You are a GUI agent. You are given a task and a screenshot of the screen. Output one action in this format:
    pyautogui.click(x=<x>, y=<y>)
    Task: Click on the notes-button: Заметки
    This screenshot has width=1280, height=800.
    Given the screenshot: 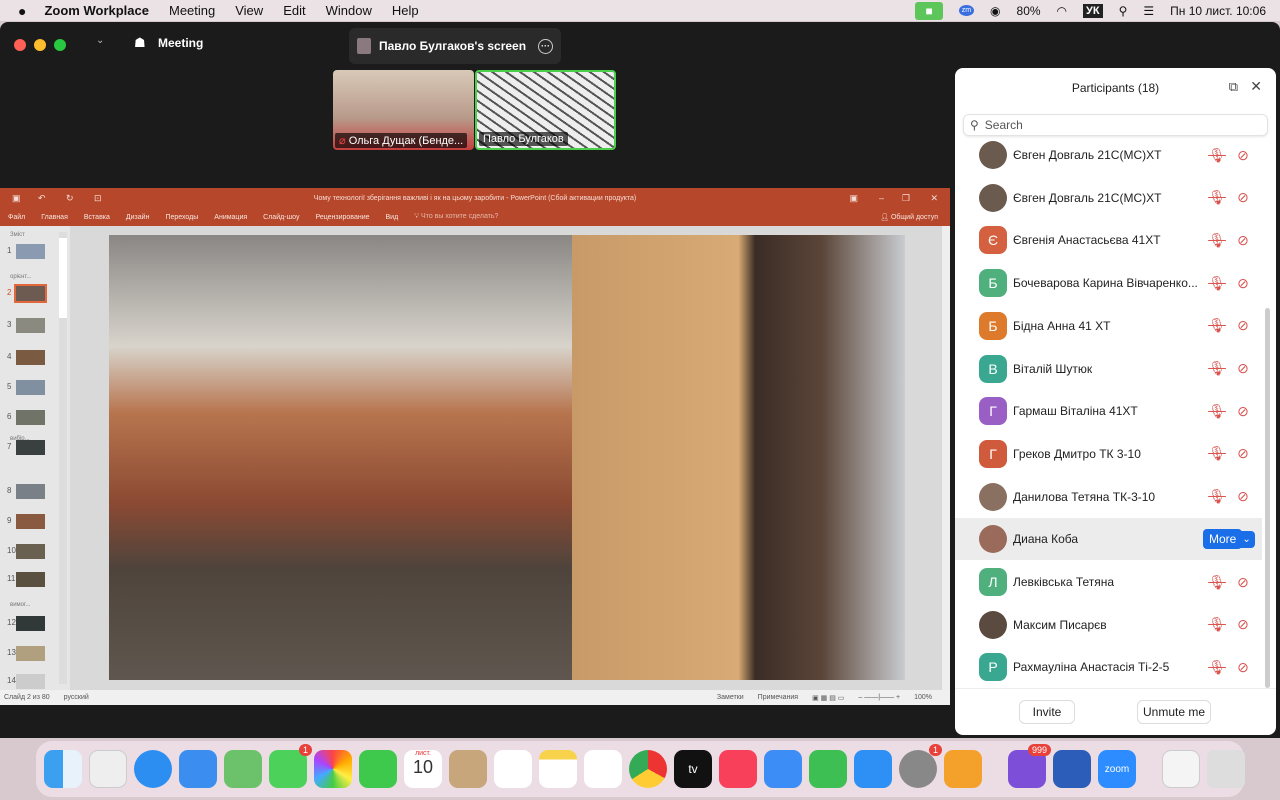 What is the action you would take?
    pyautogui.click(x=730, y=697)
    